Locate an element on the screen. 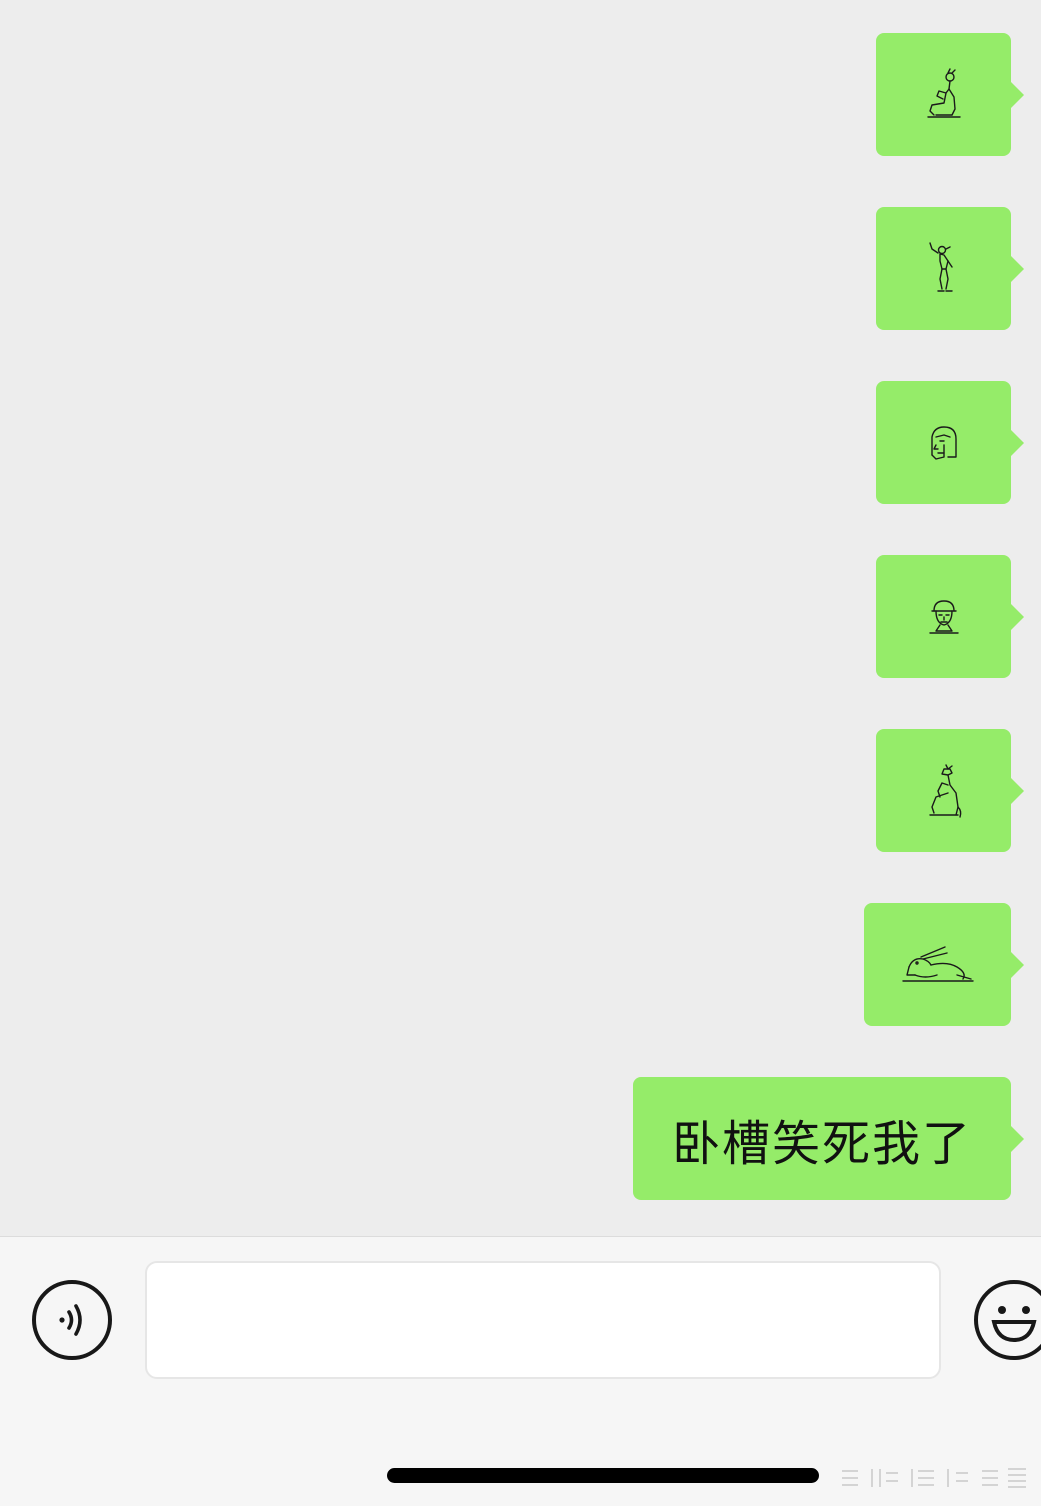 This screenshot has height=1506, width=1041. watermark is located at coordinates (934, 1478).